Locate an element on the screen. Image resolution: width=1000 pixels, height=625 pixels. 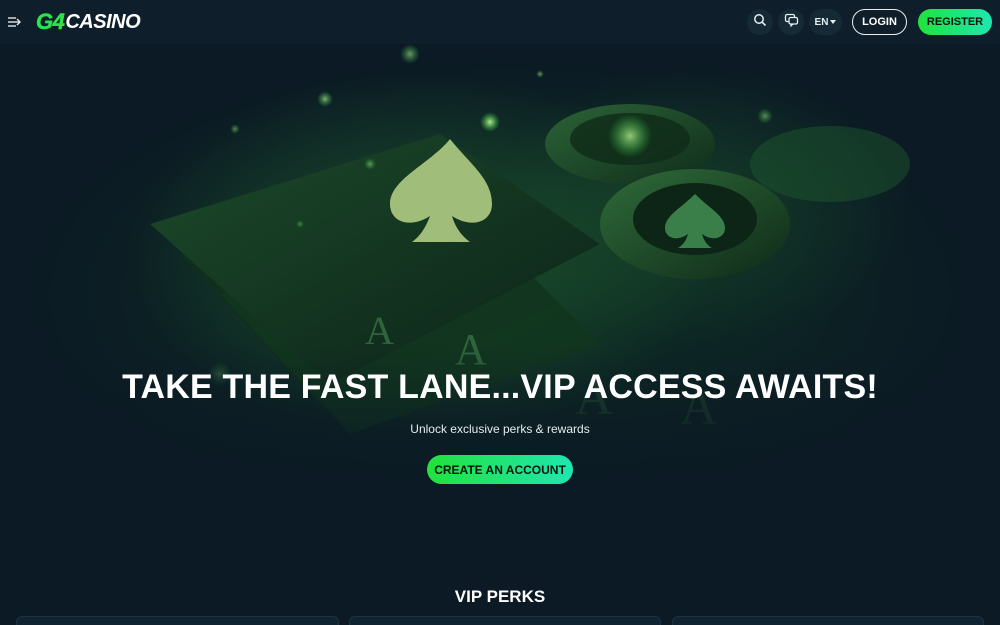
chat-button is located at coordinates (791, 22).